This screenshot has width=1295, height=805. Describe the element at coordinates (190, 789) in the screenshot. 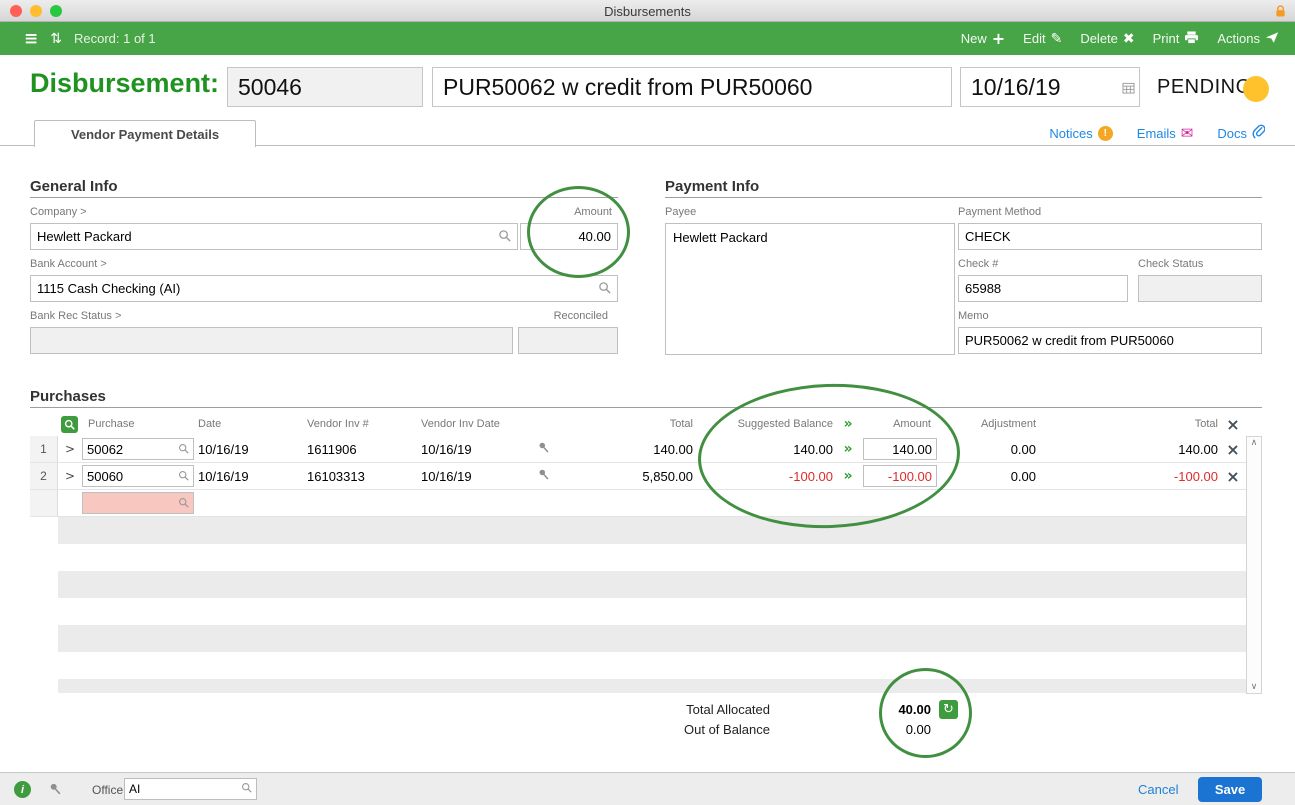

I see `office-field: AI` at that location.